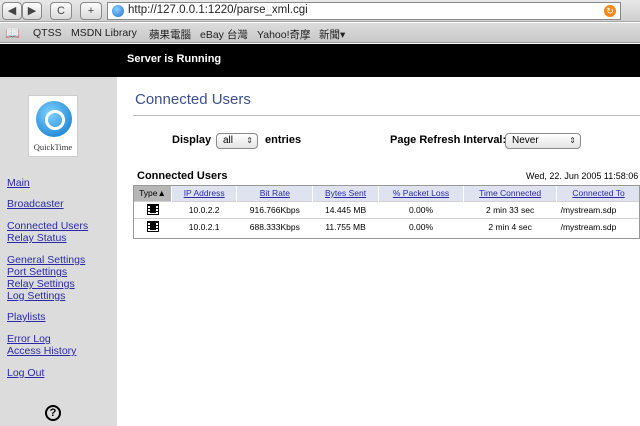 The height and width of the screenshot is (426, 640). What do you see at coordinates (345, 226) in the screenshot?
I see `row-bytes-sent: 11.755 MB` at bounding box center [345, 226].